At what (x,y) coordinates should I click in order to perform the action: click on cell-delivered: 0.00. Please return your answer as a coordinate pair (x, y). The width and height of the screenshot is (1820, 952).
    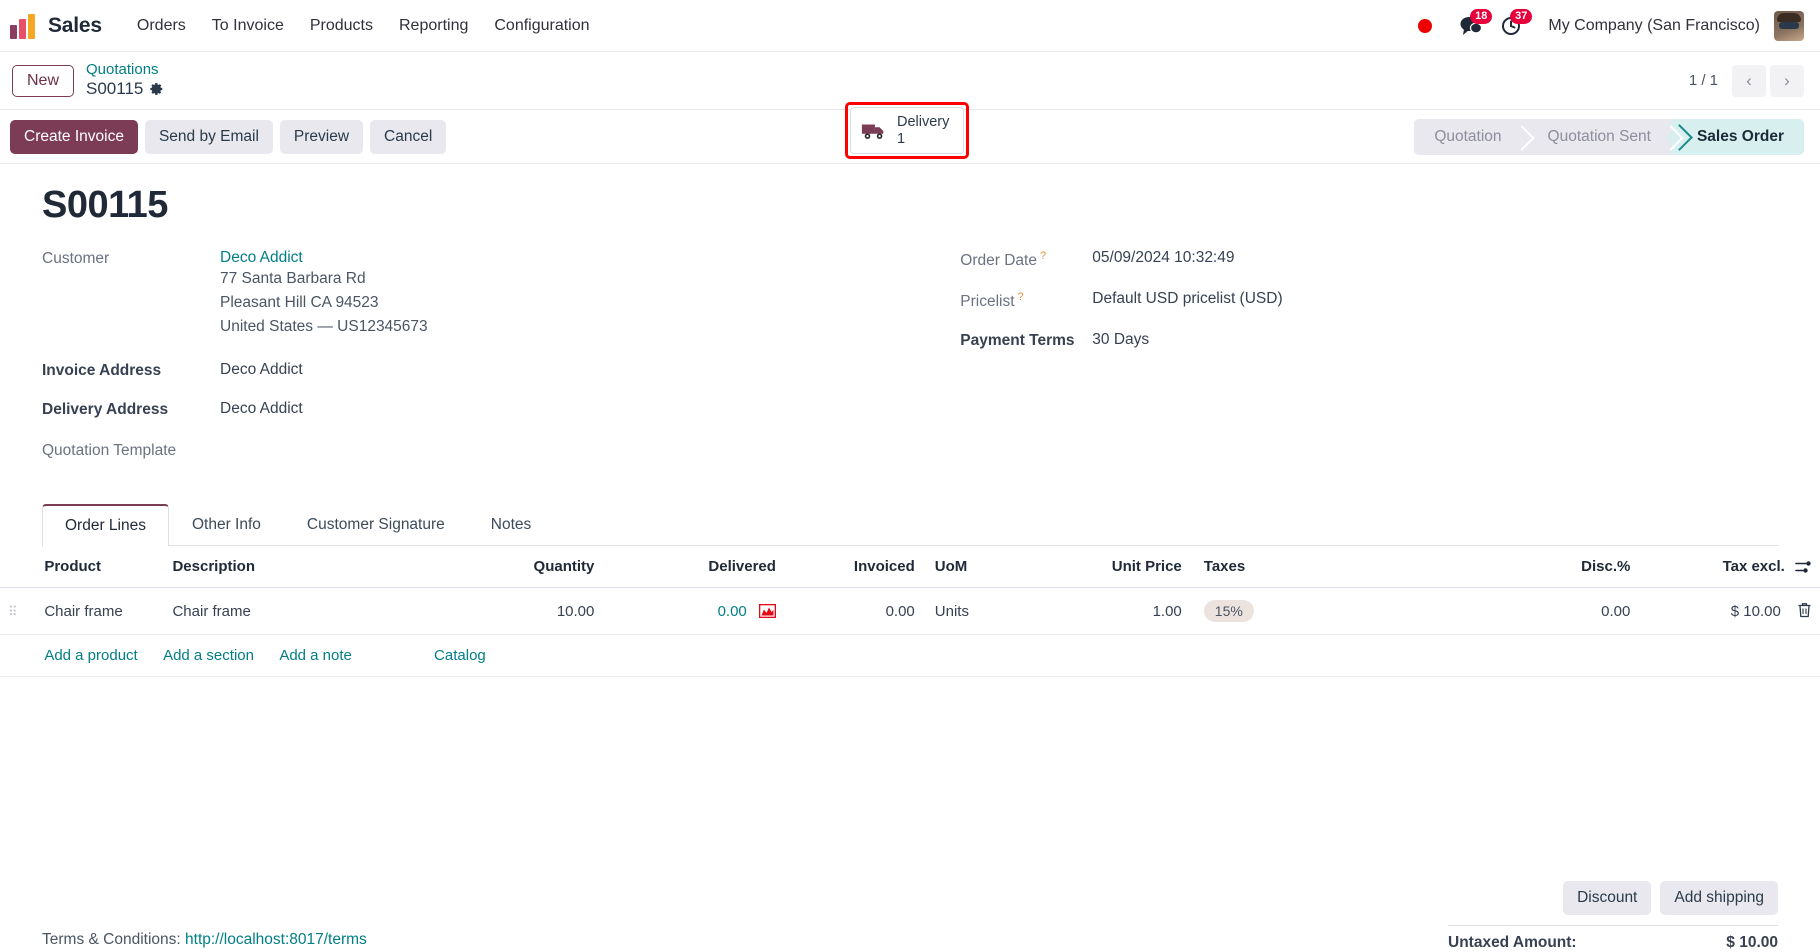
    Looking at the image, I should click on (693, 611).